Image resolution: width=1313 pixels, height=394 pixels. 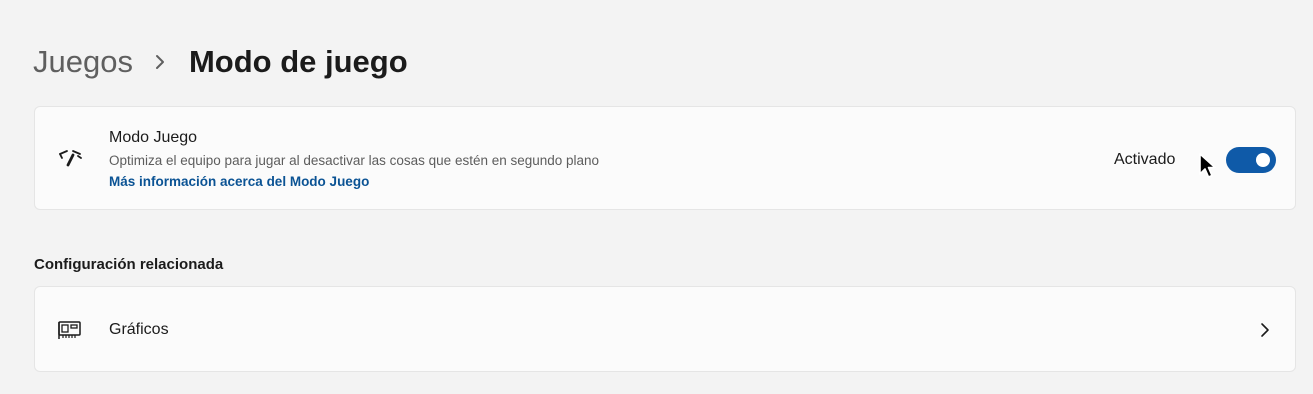 What do you see at coordinates (354, 182) in the screenshot?
I see `learn-more-link: Más información acerca del Modo Juego` at bounding box center [354, 182].